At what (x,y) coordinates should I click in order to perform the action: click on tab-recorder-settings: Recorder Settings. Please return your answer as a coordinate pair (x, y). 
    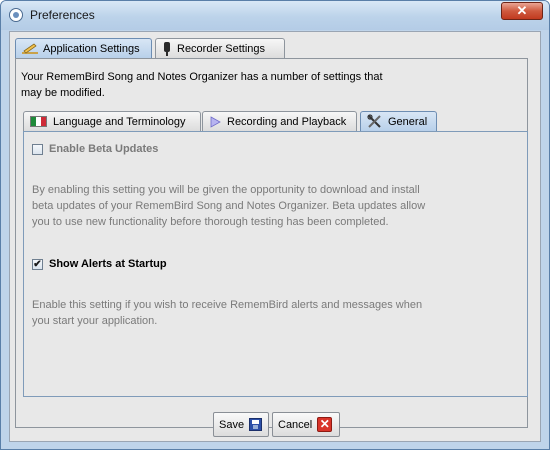
    Looking at the image, I should click on (220, 48).